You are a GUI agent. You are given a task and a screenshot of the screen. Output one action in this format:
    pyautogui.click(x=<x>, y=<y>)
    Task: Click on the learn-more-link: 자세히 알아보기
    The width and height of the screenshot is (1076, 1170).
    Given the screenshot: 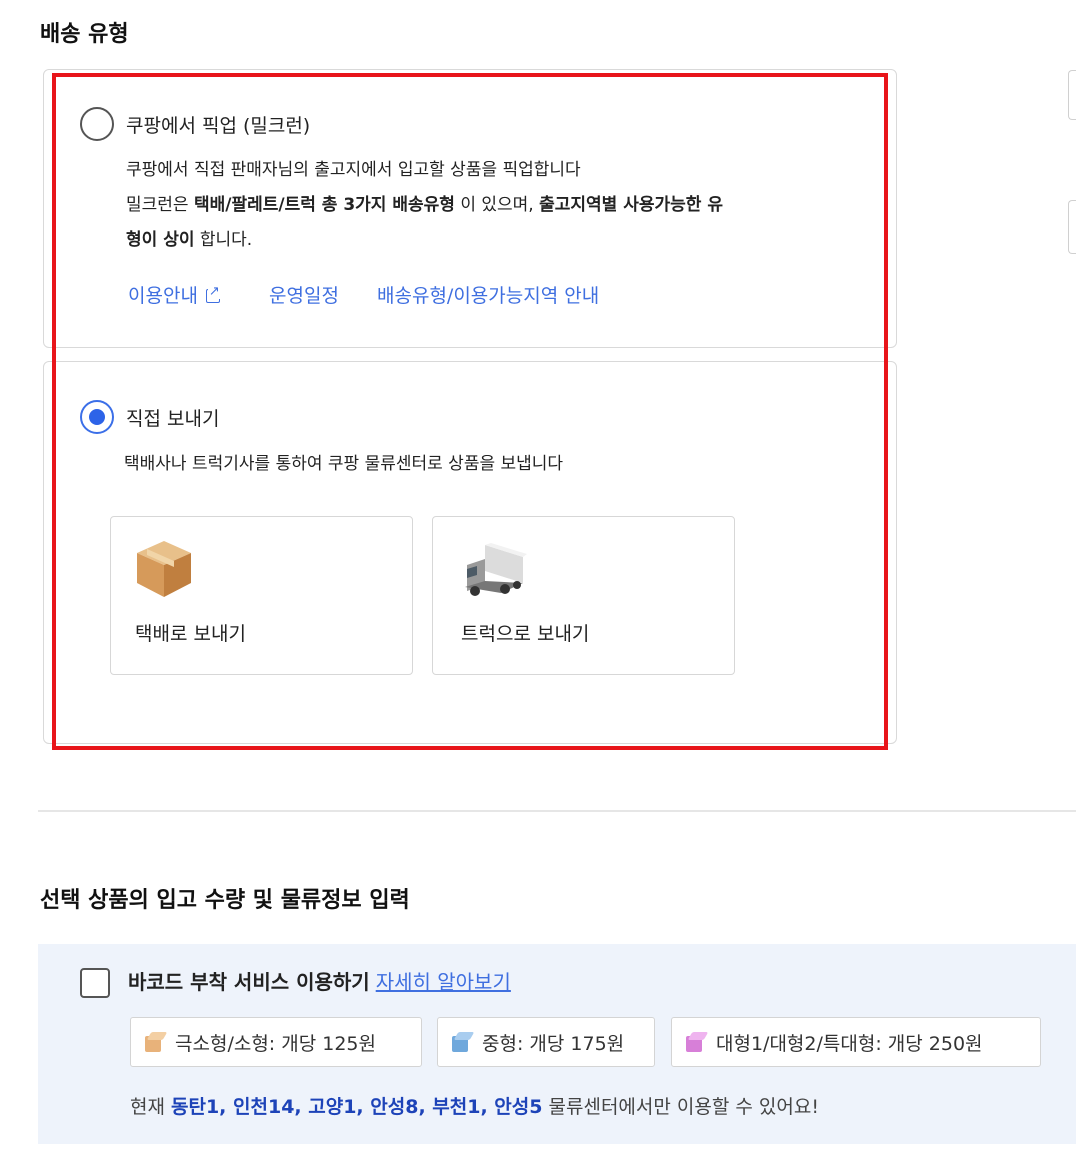 What is the action you would take?
    pyautogui.click(x=443, y=982)
    